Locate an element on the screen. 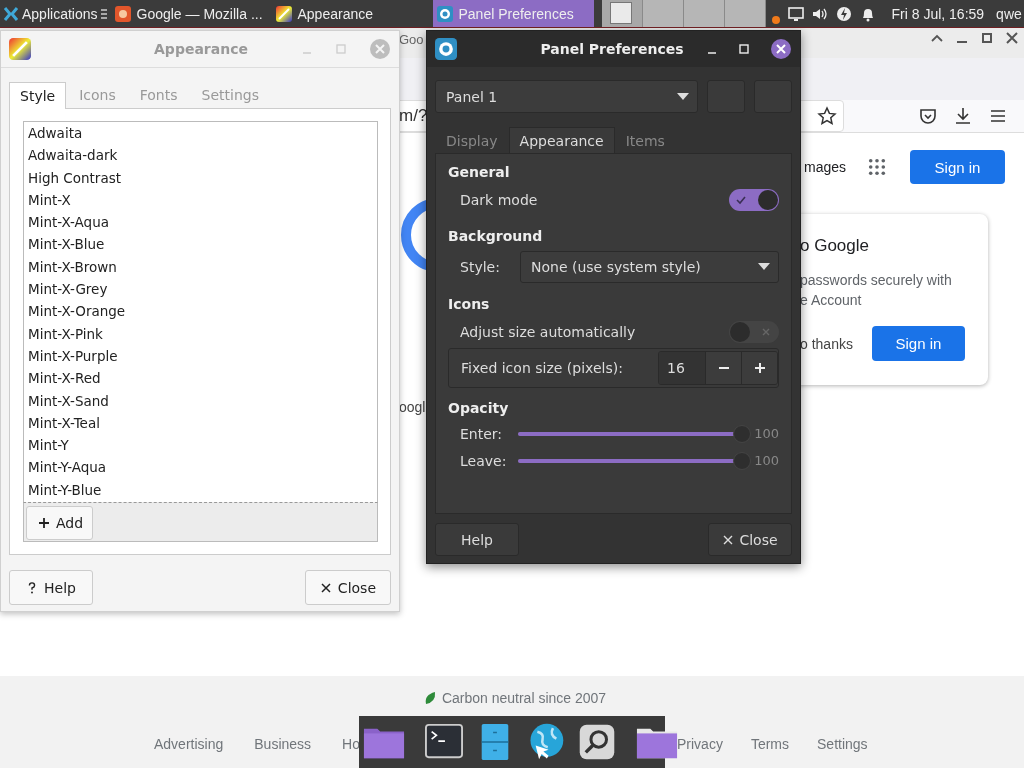 Image resolution: width=1024 pixels, height=768 pixels. theme-item: Mint-Y-Aqua is located at coordinates (200, 467).